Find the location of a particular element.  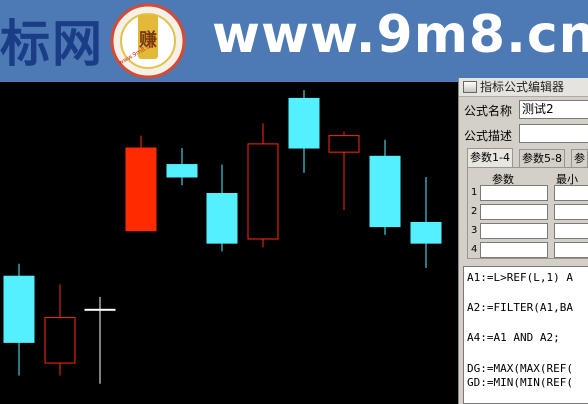

param-tabs: 参数1-4 参数5-8 参 is located at coordinates (527, 157).